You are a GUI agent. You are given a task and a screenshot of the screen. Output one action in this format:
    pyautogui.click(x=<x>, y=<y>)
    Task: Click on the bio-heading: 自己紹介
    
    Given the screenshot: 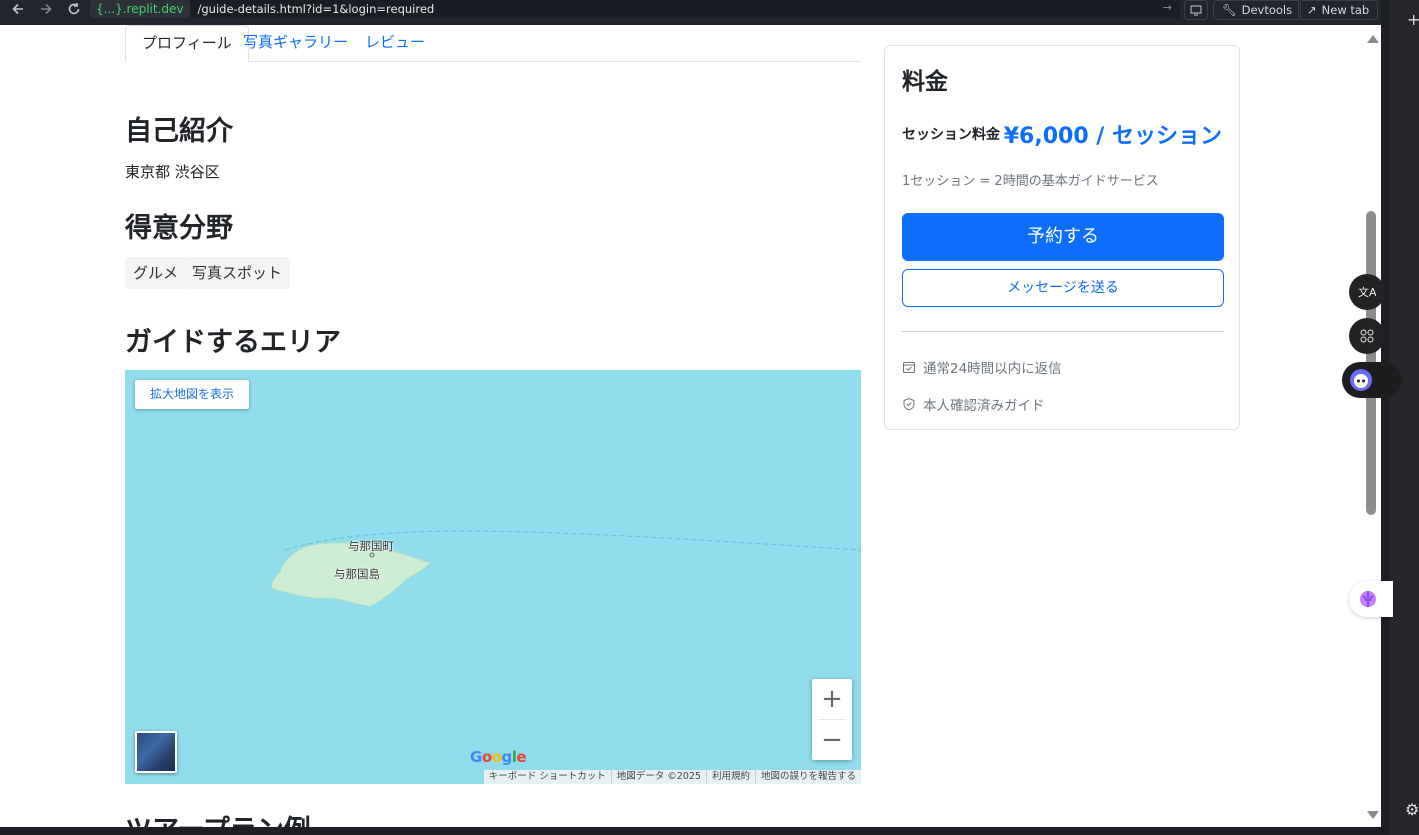 What is the action you would take?
    pyautogui.click(x=179, y=131)
    